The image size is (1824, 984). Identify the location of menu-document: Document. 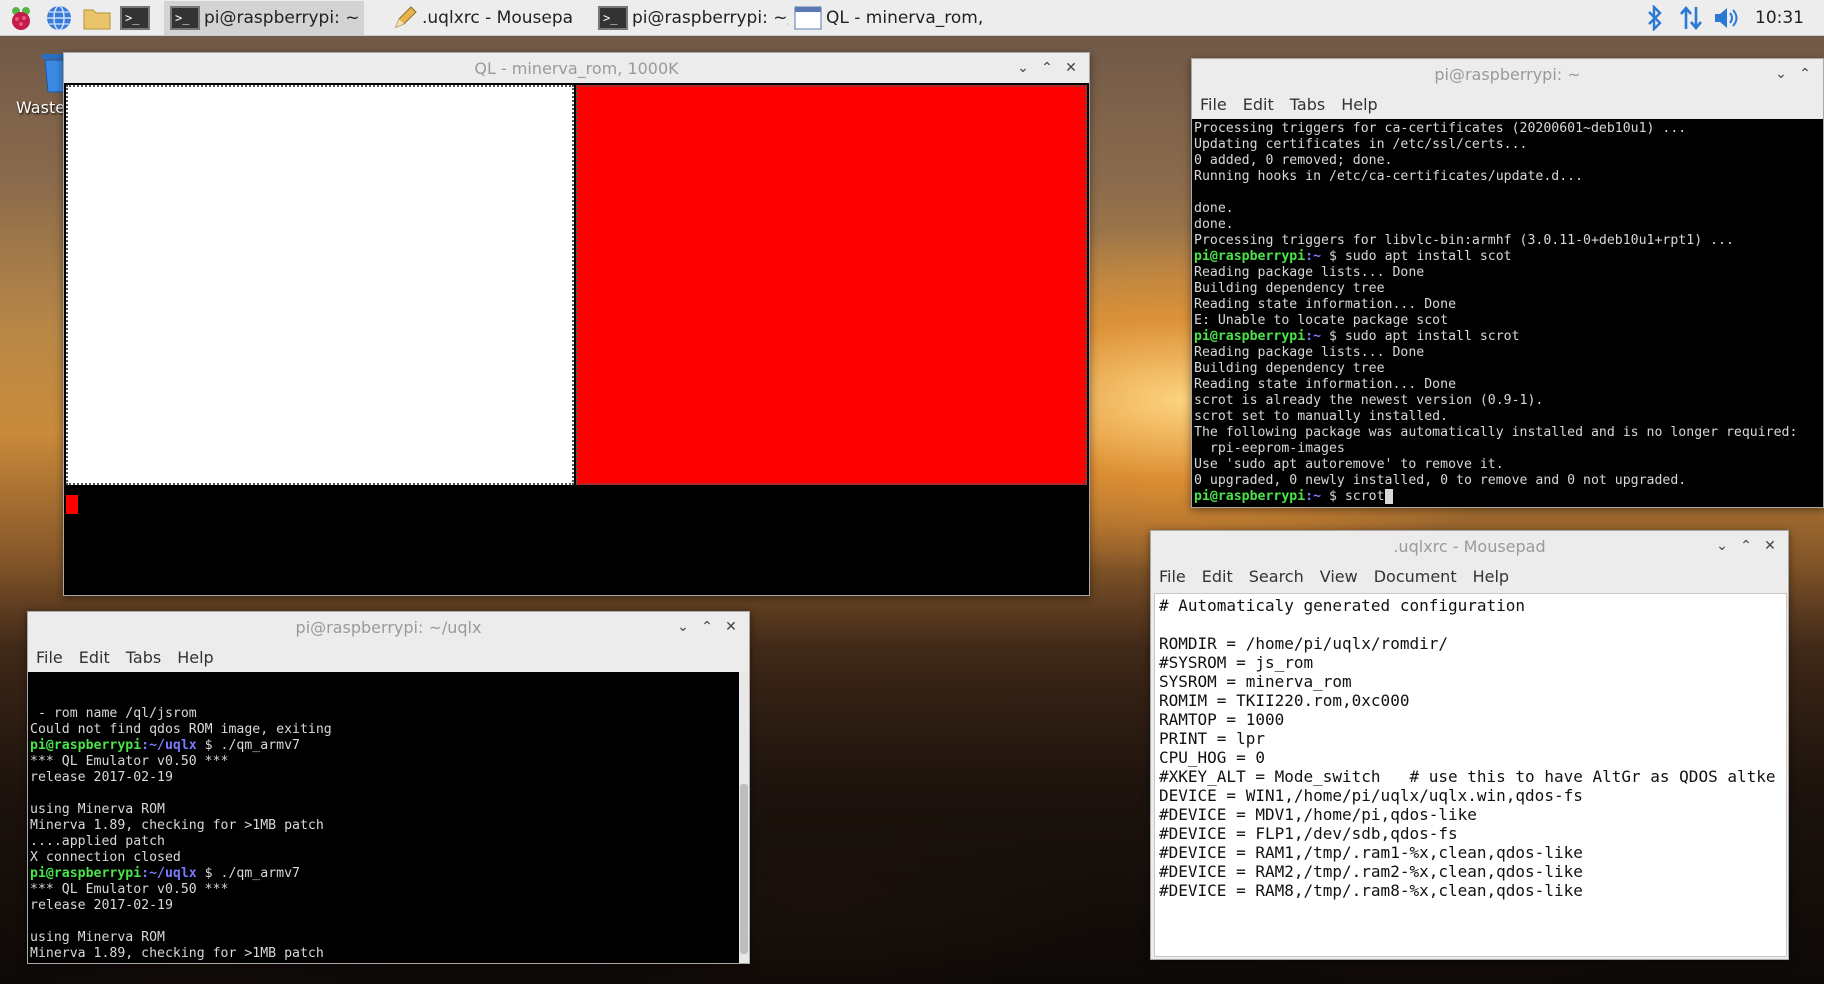
(1415, 576).